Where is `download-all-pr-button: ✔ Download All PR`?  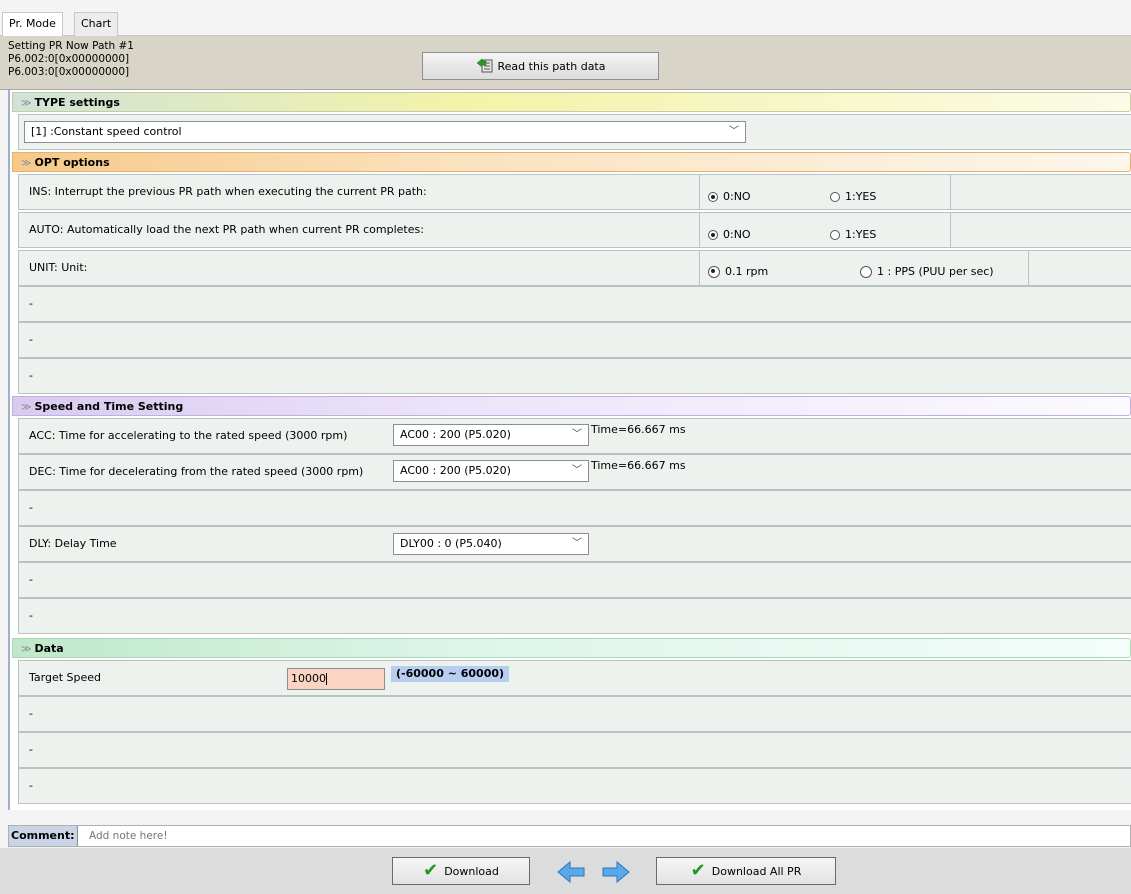 download-all-pr-button: ✔ Download All PR is located at coordinates (746, 871).